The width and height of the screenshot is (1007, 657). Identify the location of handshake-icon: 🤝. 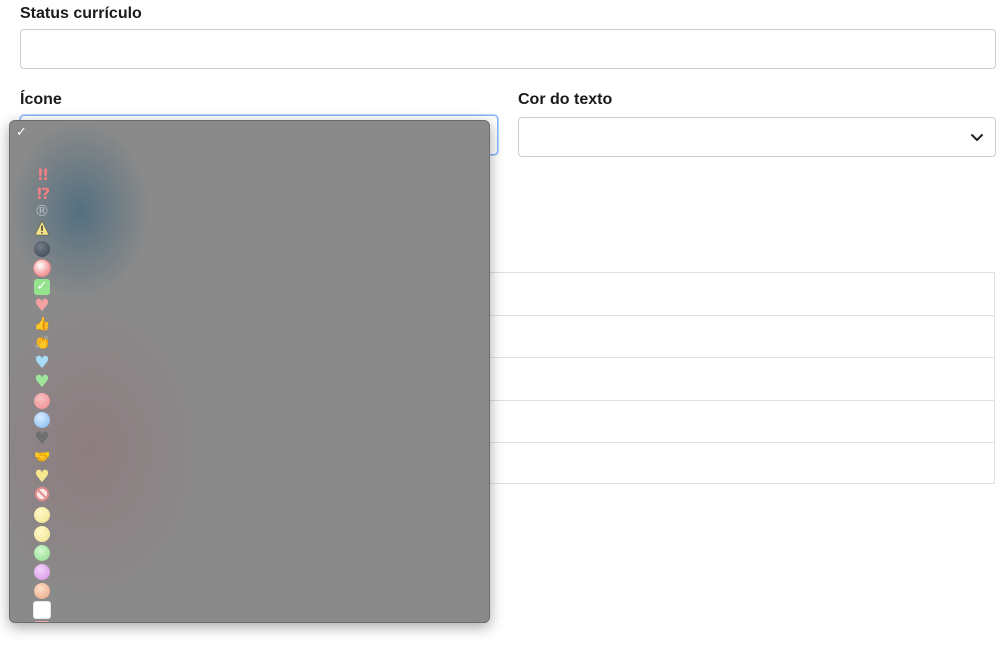
(42, 457).